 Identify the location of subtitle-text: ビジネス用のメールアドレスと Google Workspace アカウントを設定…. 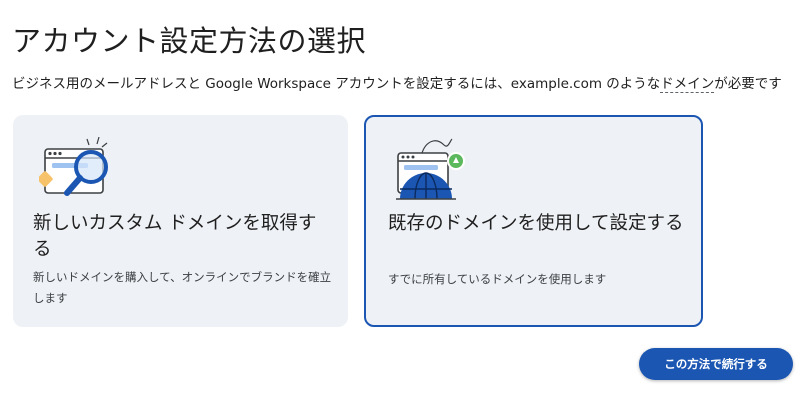
(336, 84).